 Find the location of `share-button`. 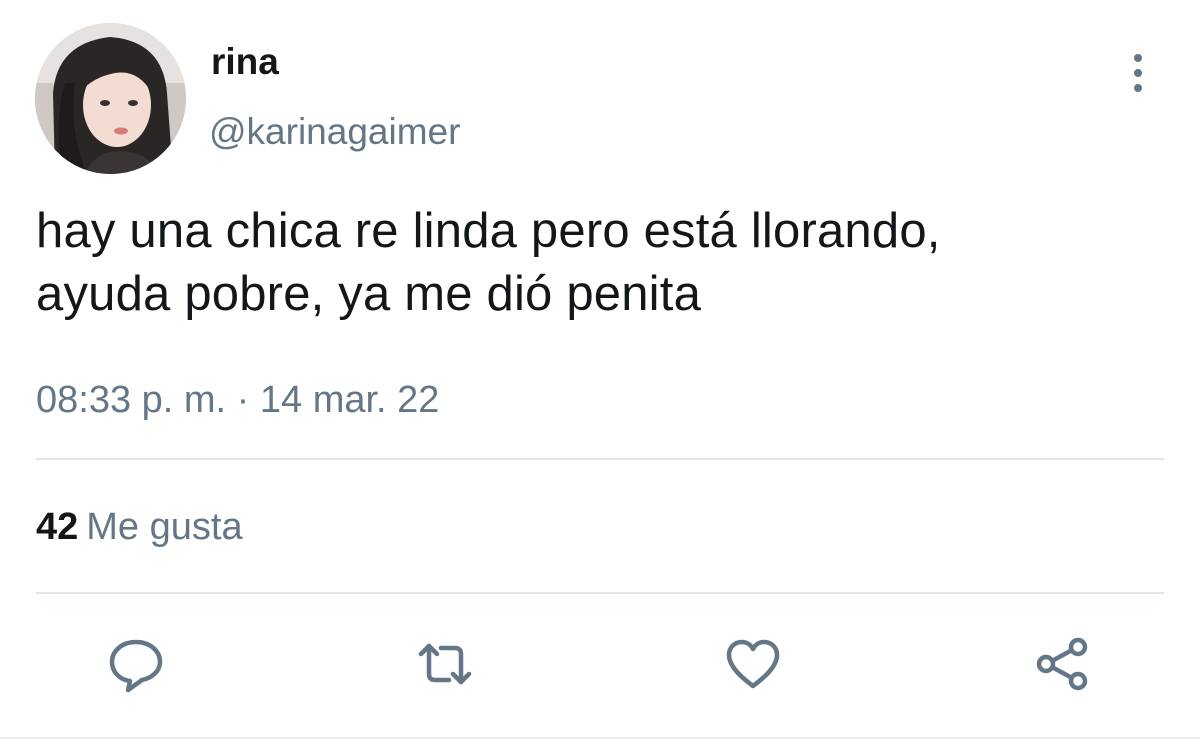

share-button is located at coordinates (1062, 664).